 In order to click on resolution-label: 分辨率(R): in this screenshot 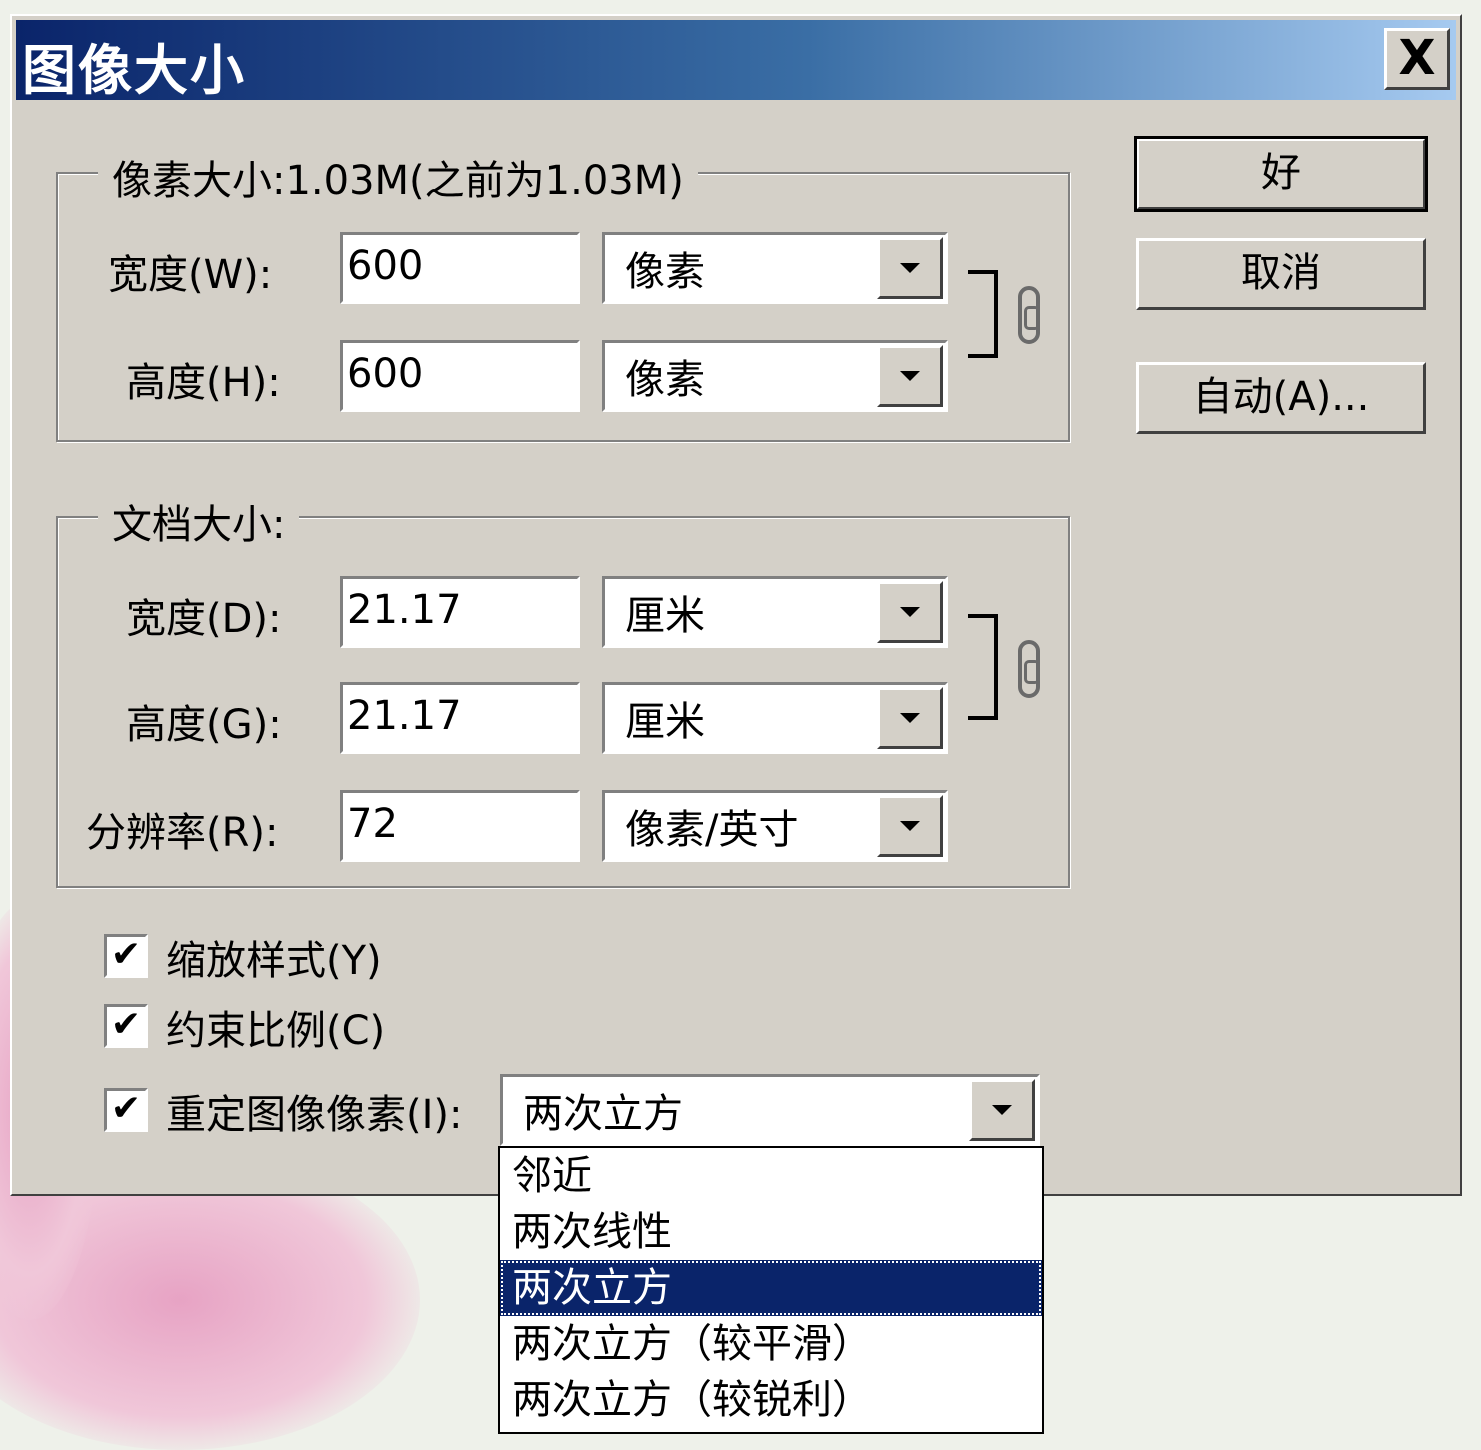, I will do `click(182, 833)`.